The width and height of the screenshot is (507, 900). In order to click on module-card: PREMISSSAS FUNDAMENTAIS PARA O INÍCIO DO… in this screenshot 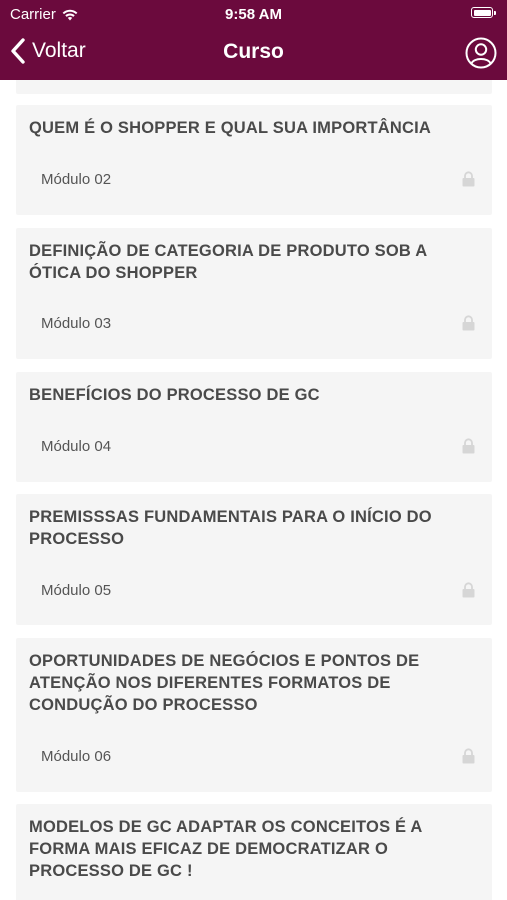, I will do `click(254, 559)`.